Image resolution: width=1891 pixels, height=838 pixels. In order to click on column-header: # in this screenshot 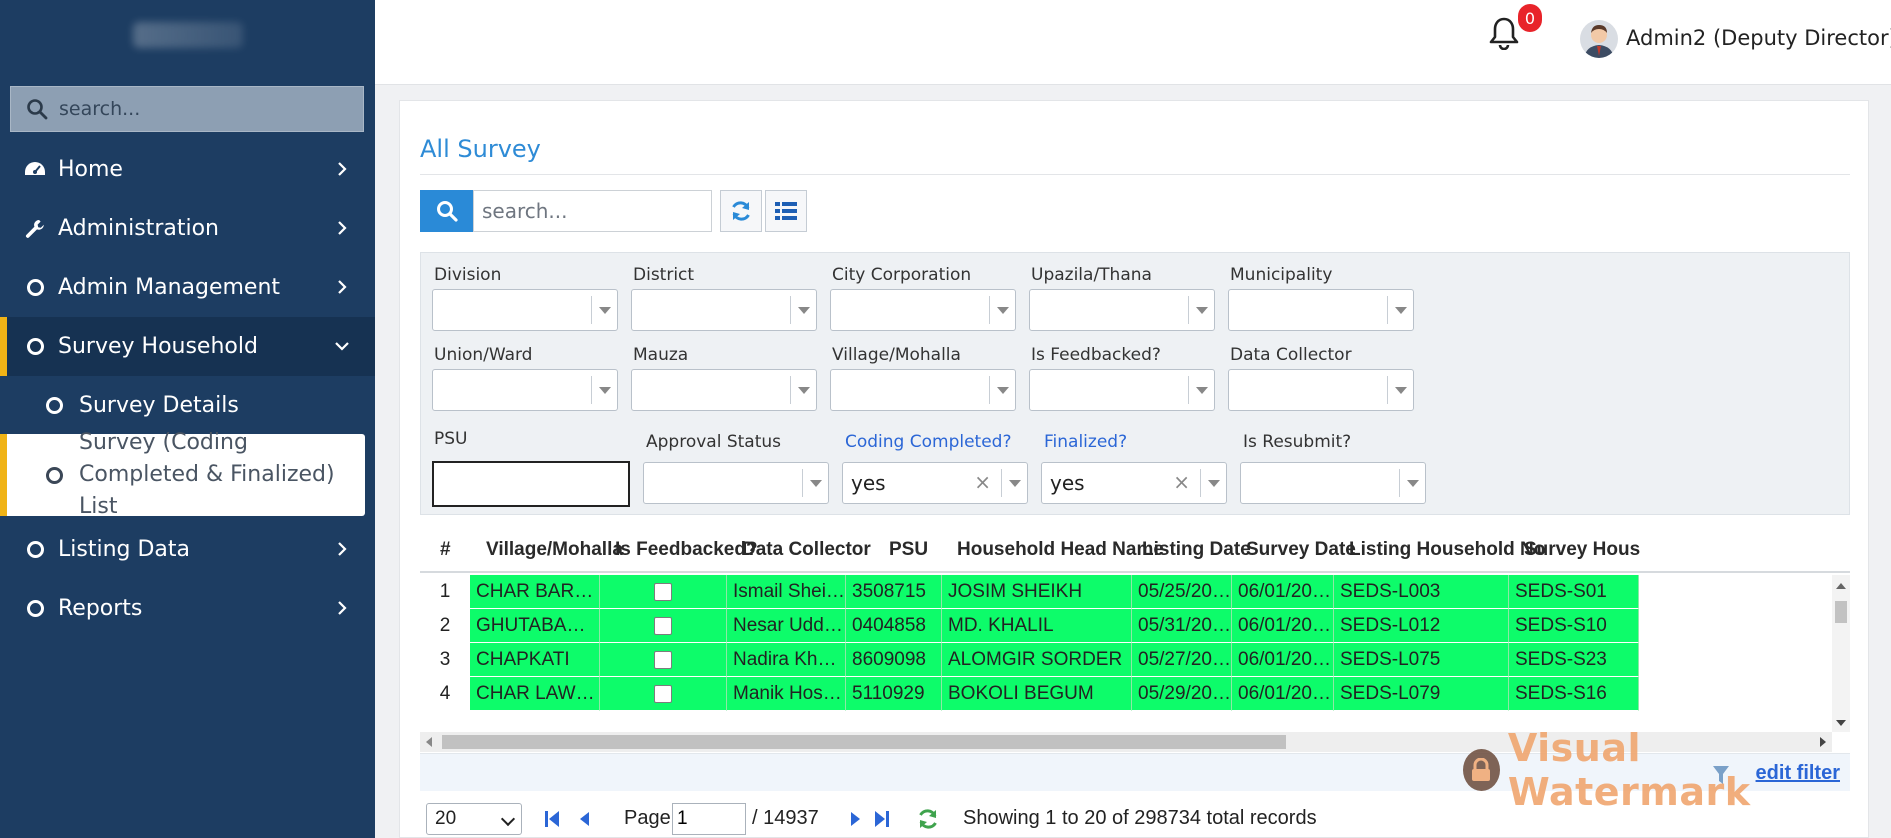, I will do `click(445, 550)`.